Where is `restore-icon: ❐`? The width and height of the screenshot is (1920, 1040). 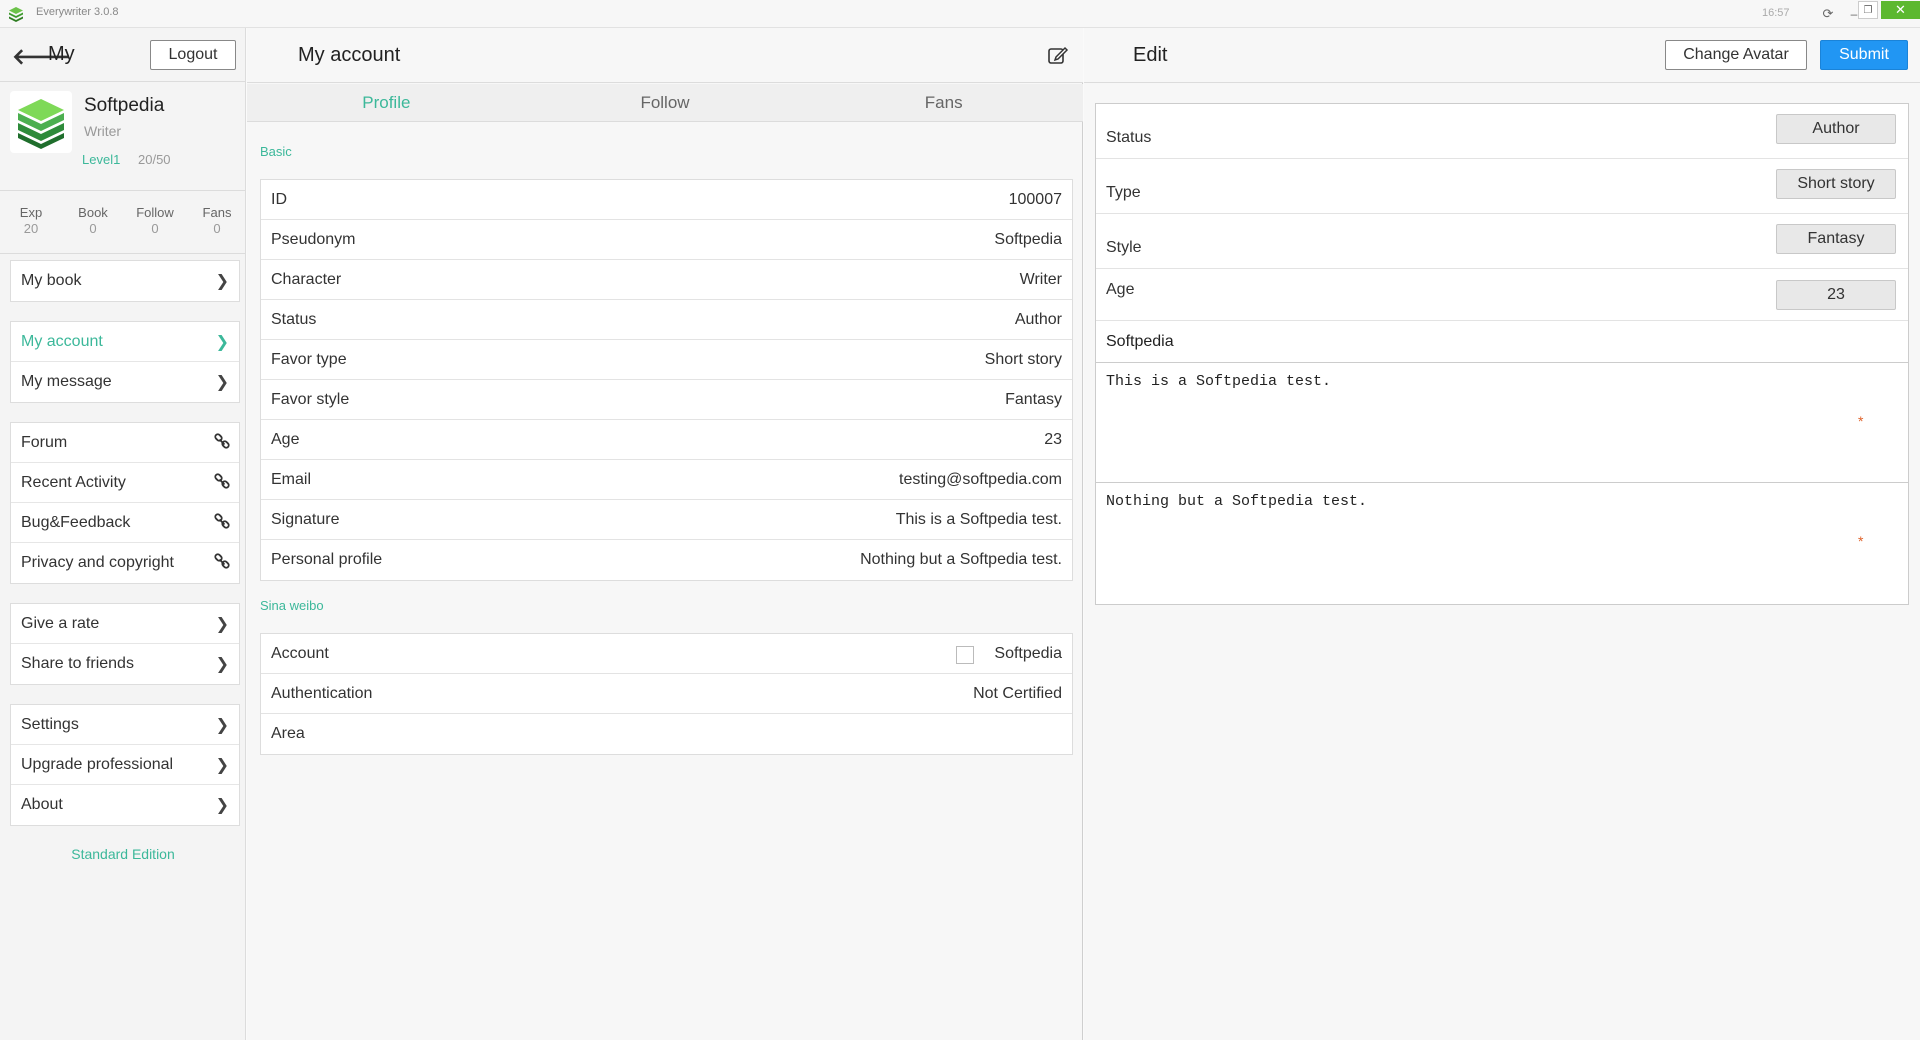
restore-icon: ❐ is located at coordinates (1868, 10).